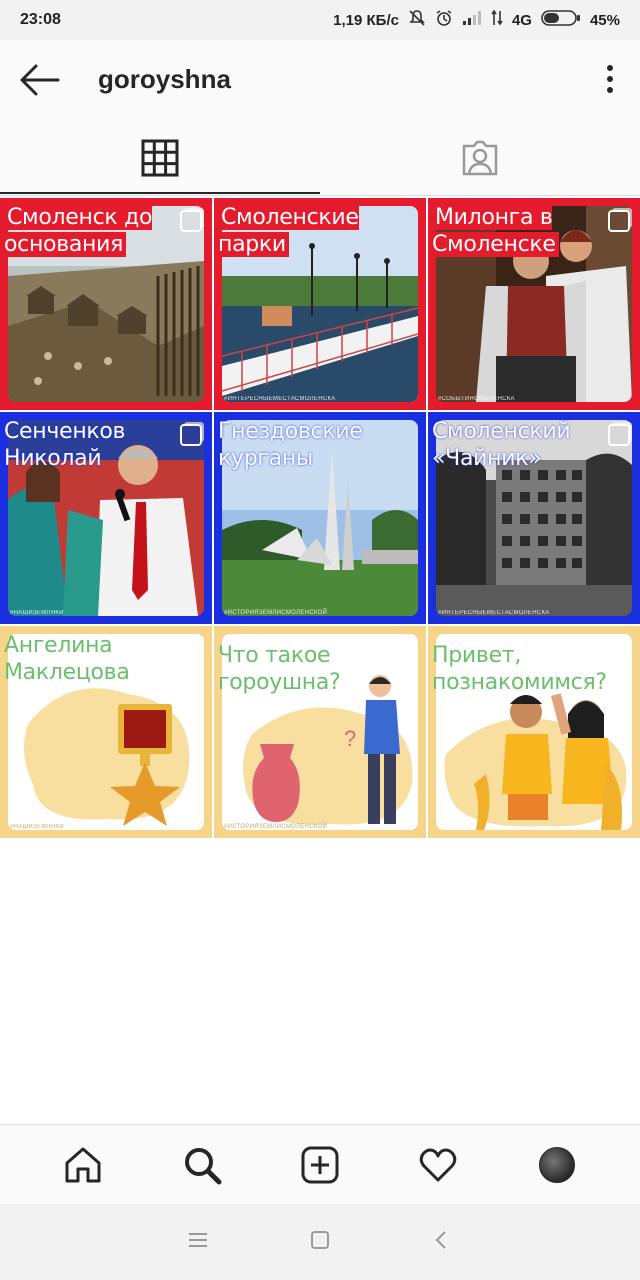  What do you see at coordinates (106, 732) in the screenshot?
I see `post-tile: Ангелина Маклецова #НАШИЗЕМЛЯКИ` at bounding box center [106, 732].